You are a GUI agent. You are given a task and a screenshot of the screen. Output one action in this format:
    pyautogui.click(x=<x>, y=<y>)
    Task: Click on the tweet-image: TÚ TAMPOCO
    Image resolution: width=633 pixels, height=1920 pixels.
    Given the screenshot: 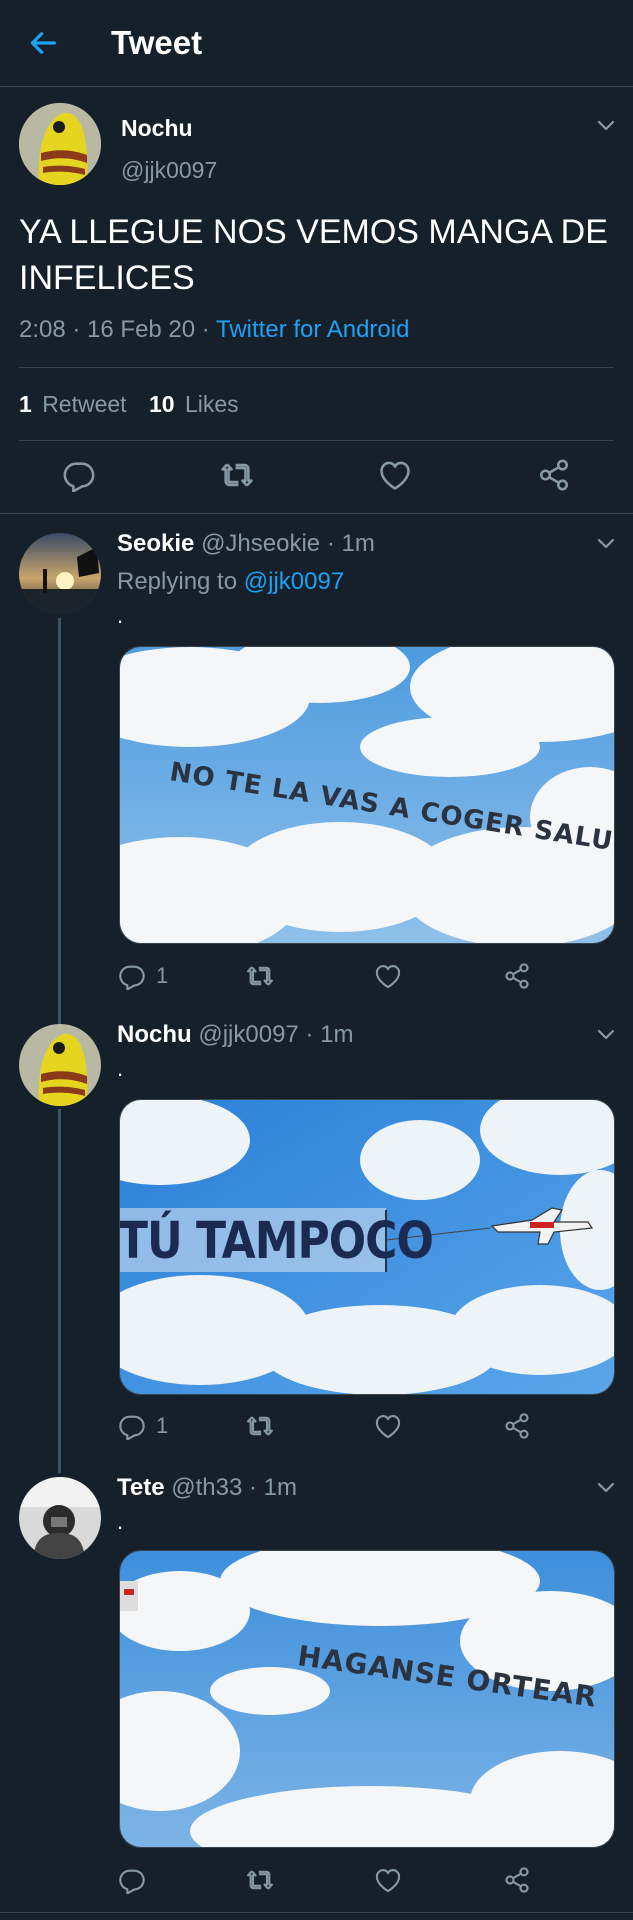 What is the action you would take?
    pyautogui.click(x=367, y=1247)
    